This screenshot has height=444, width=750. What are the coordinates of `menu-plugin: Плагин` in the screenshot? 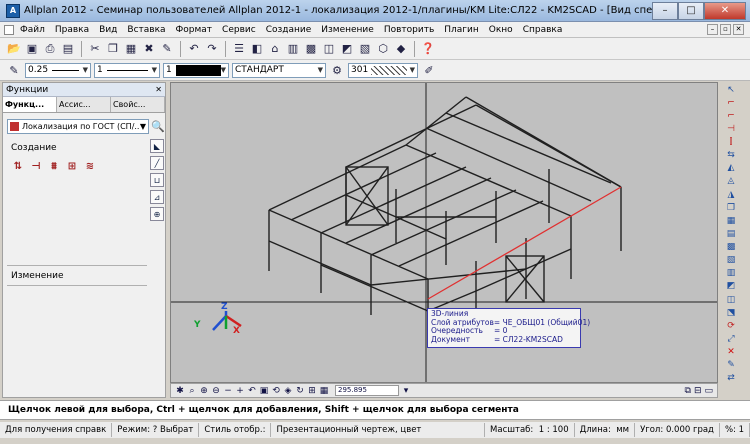 It's located at (461, 30).